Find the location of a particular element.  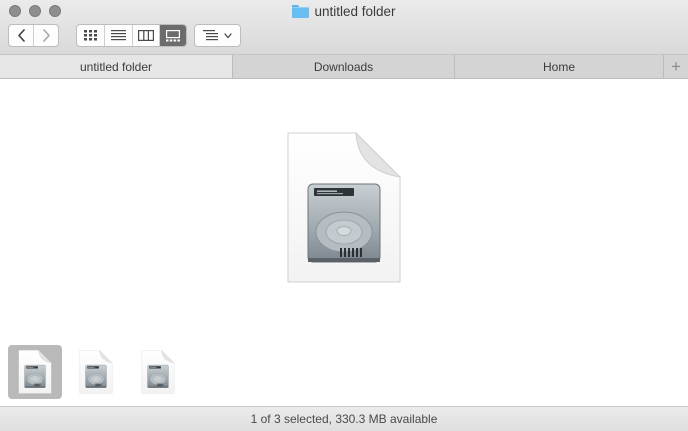

icon-view-button is located at coordinates (90, 35).